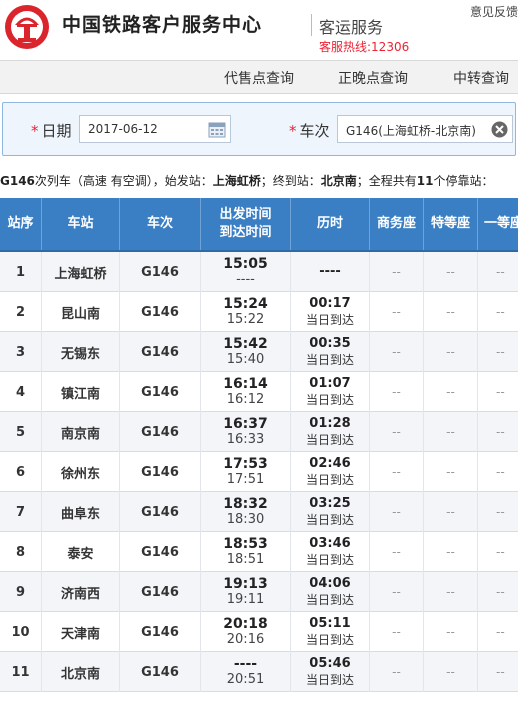  What do you see at coordinates (499, 129) in the screenshot?
I see `clear-icon` at bounding box center [499, 129].